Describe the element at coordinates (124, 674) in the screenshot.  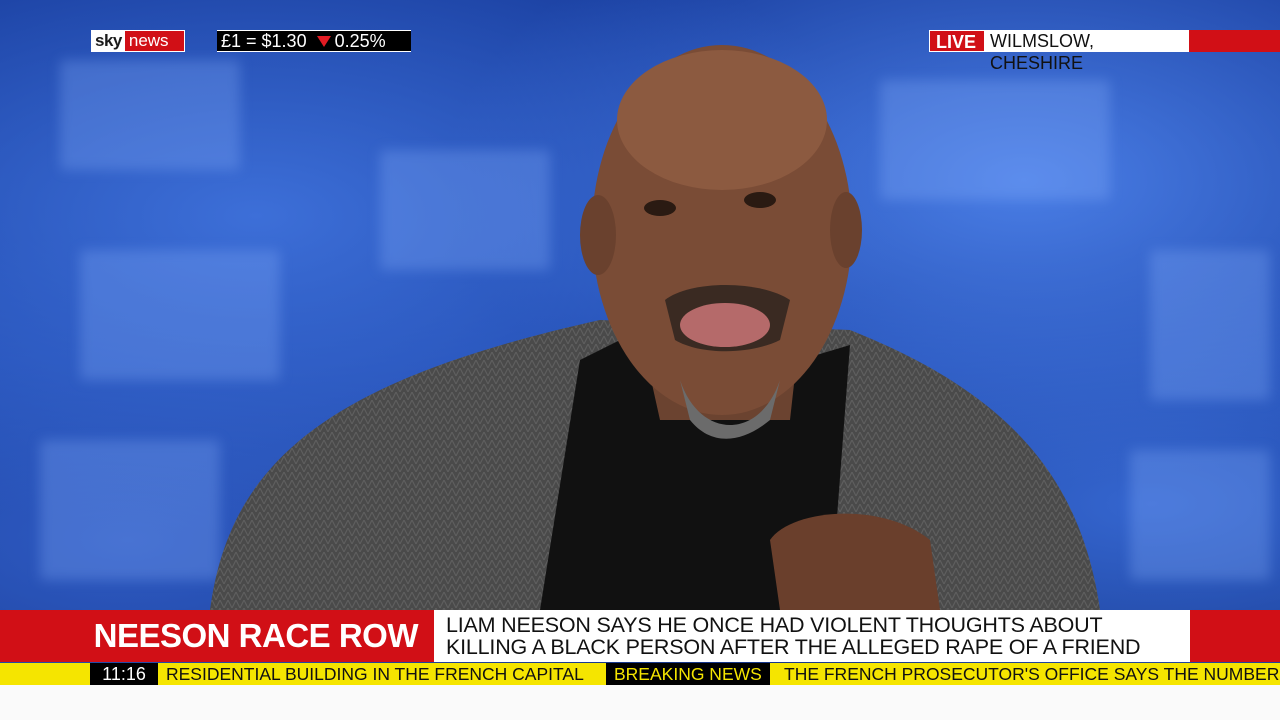
I see `ticker-clock: 11:16` at that location.